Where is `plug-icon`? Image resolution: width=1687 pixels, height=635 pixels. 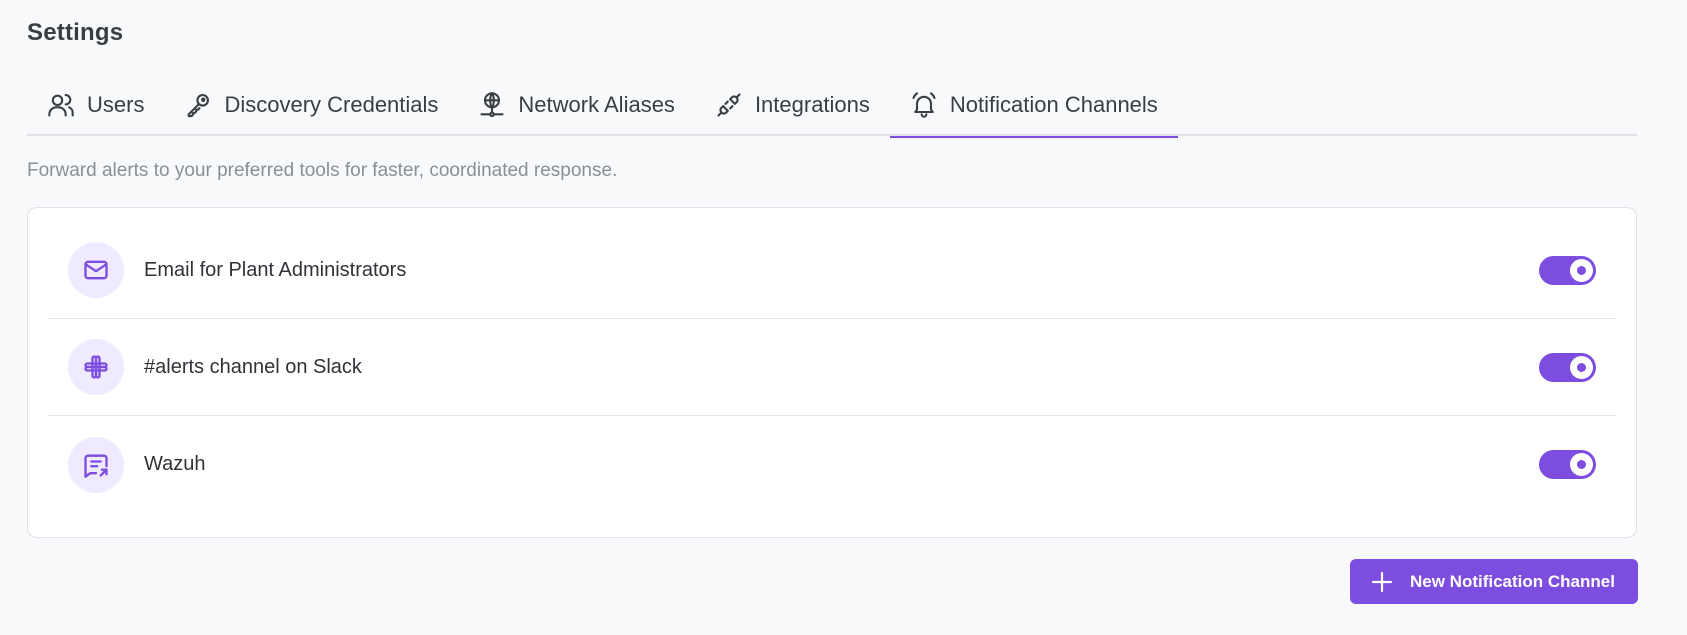
plug-icon is located at coordinates (729, 105).